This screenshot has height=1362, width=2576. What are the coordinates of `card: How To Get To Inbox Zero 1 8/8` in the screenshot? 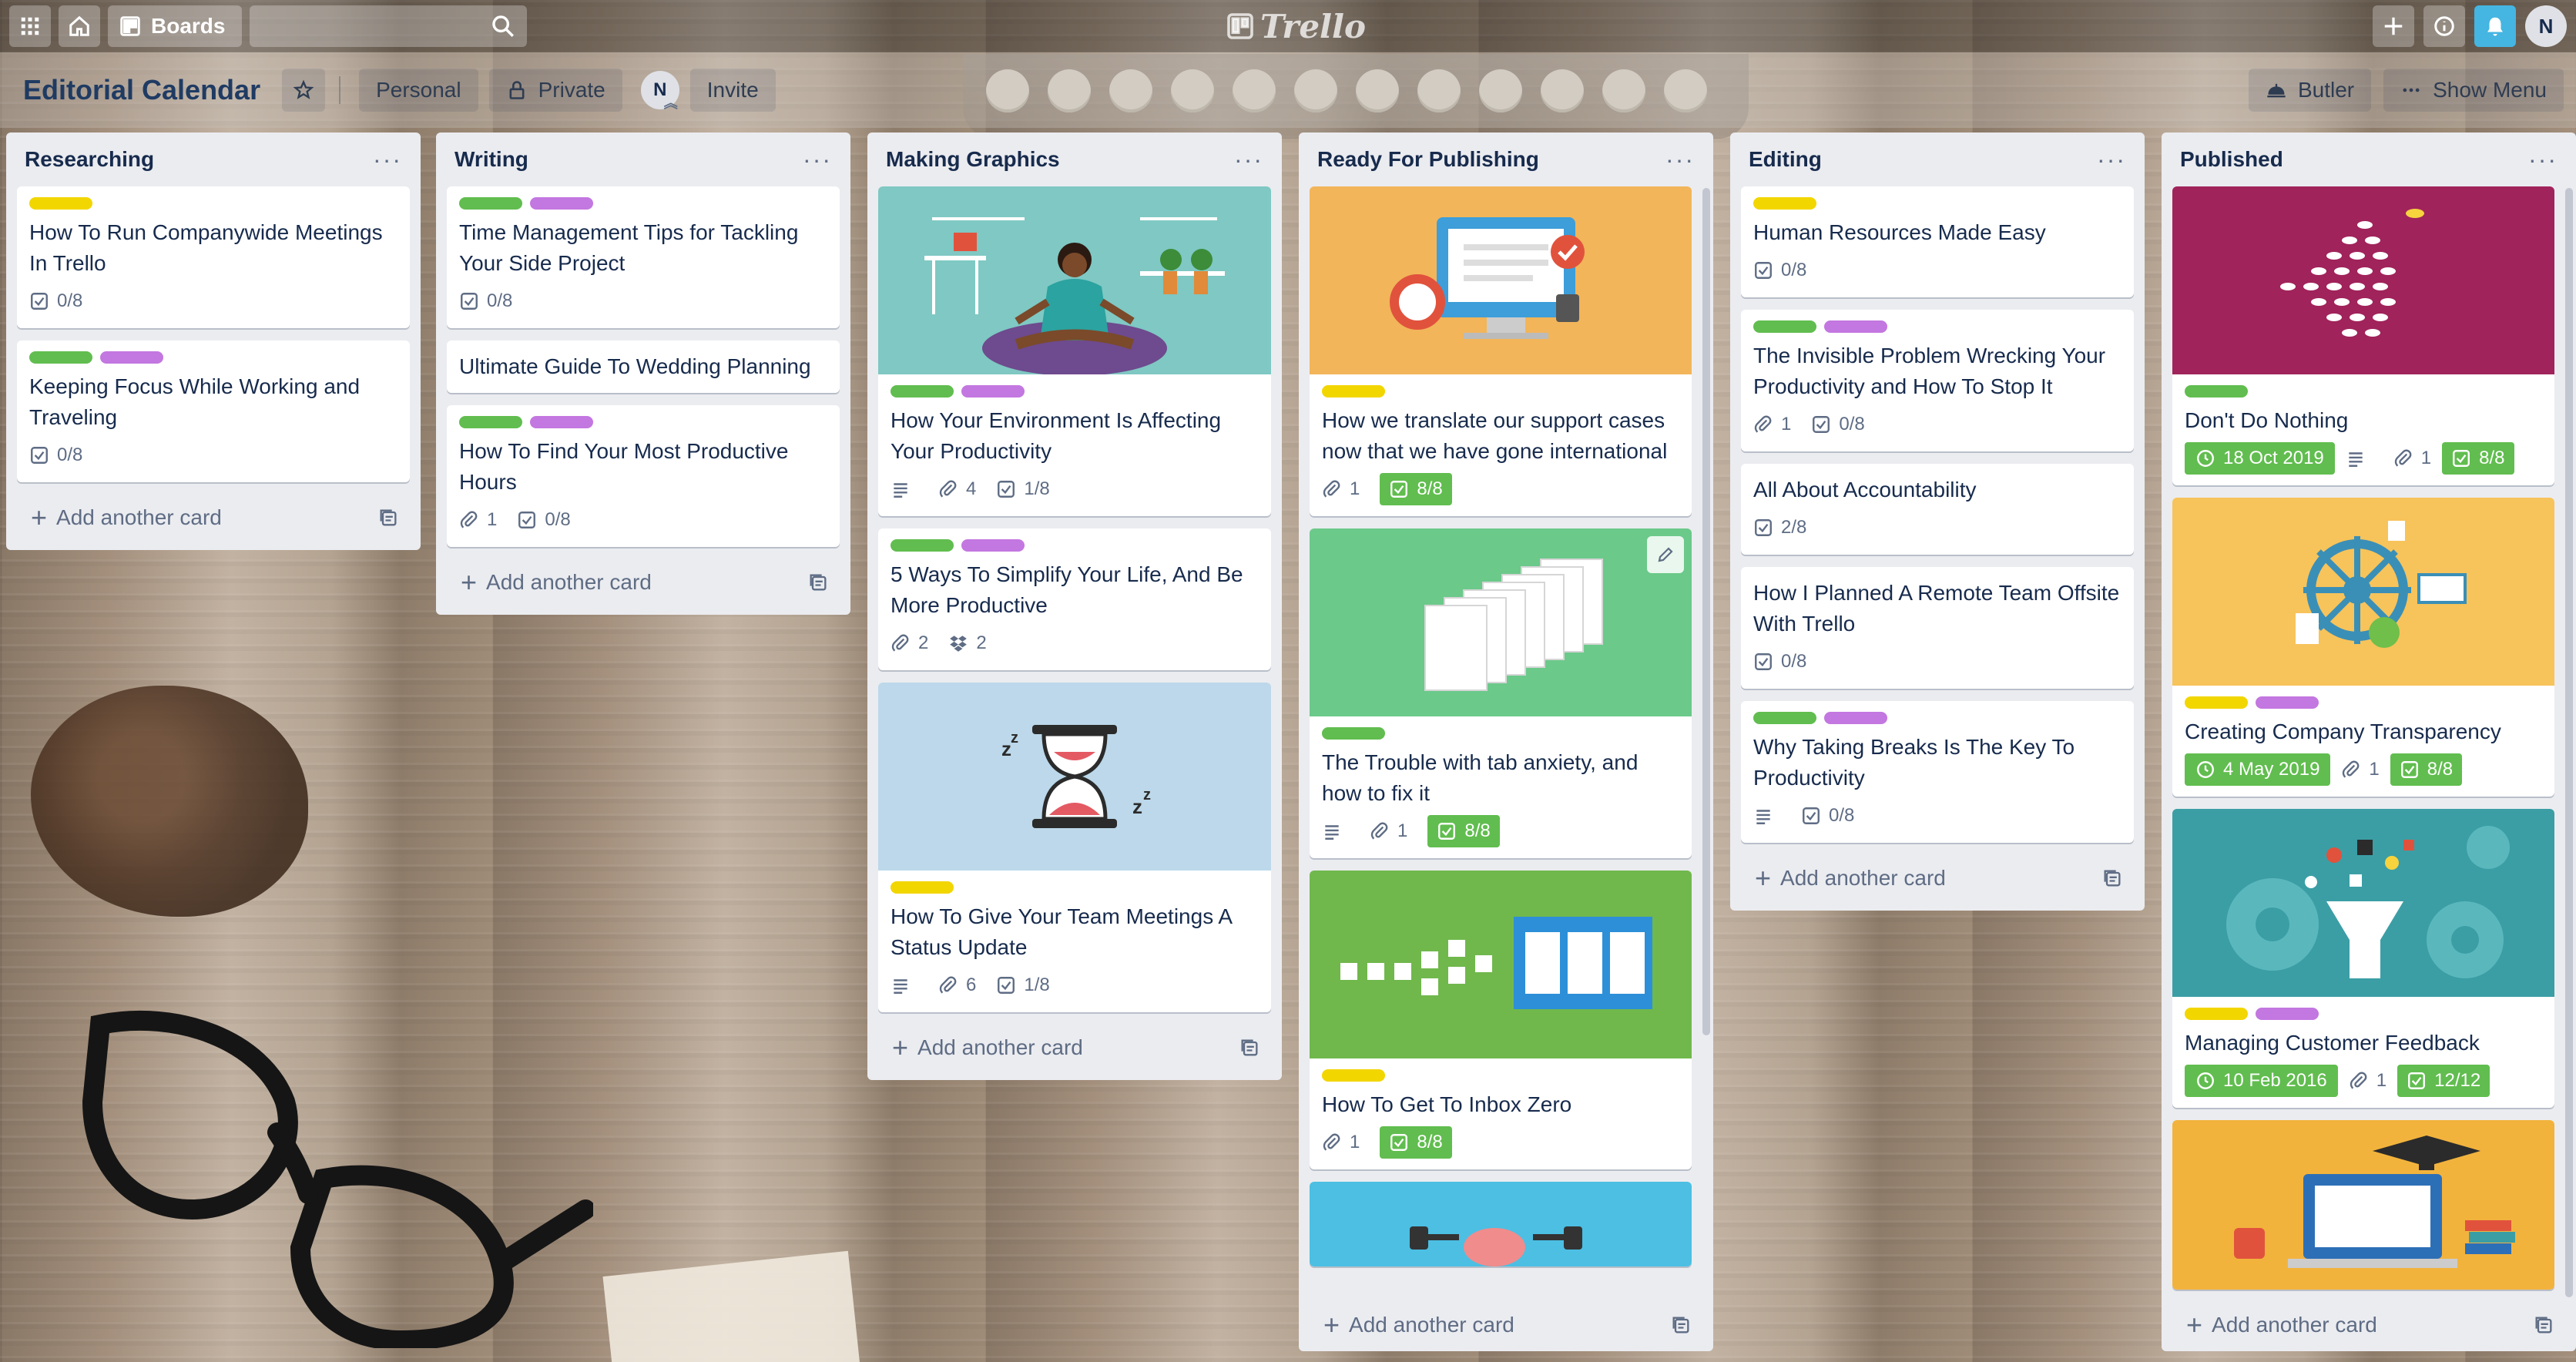 It's located at (1501, 1020).